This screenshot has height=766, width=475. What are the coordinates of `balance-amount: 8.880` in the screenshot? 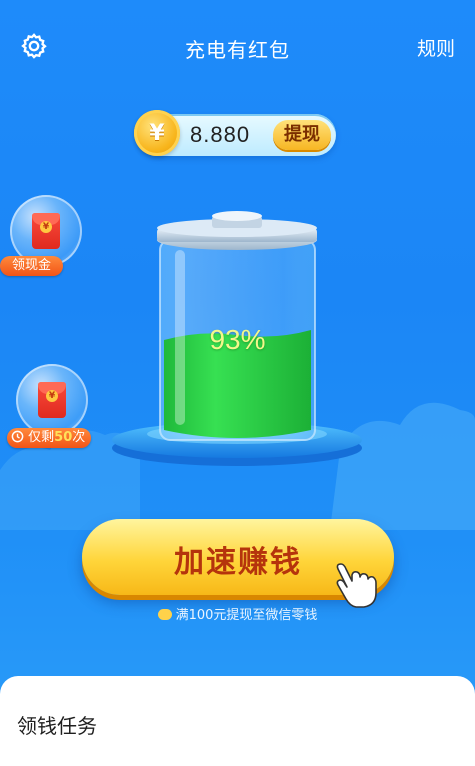 It's located at (220, 134).